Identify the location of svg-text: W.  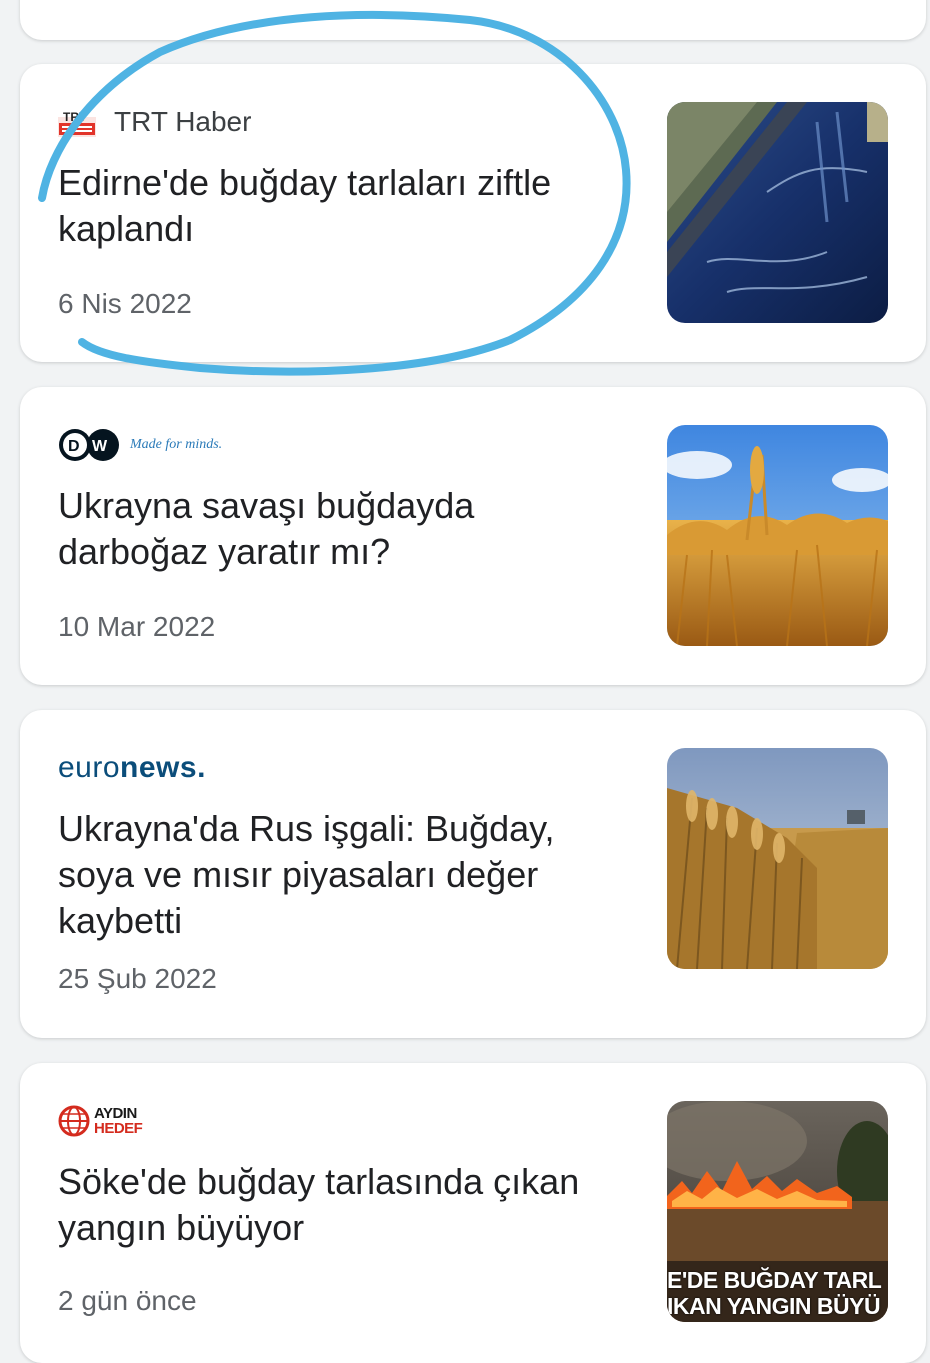
(100, 446).